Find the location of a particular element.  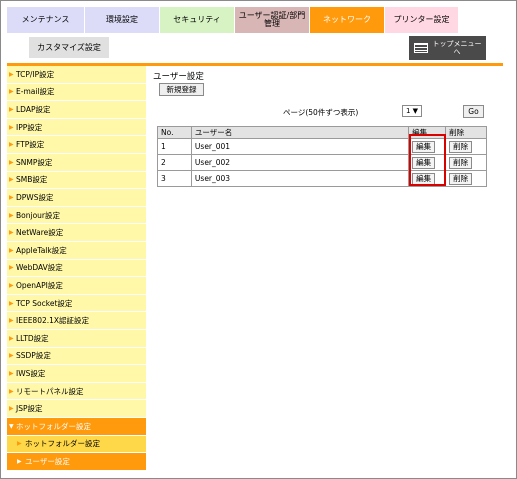

sidebar-item-label: ユーザー設定 is located at coordinates (47, 461).